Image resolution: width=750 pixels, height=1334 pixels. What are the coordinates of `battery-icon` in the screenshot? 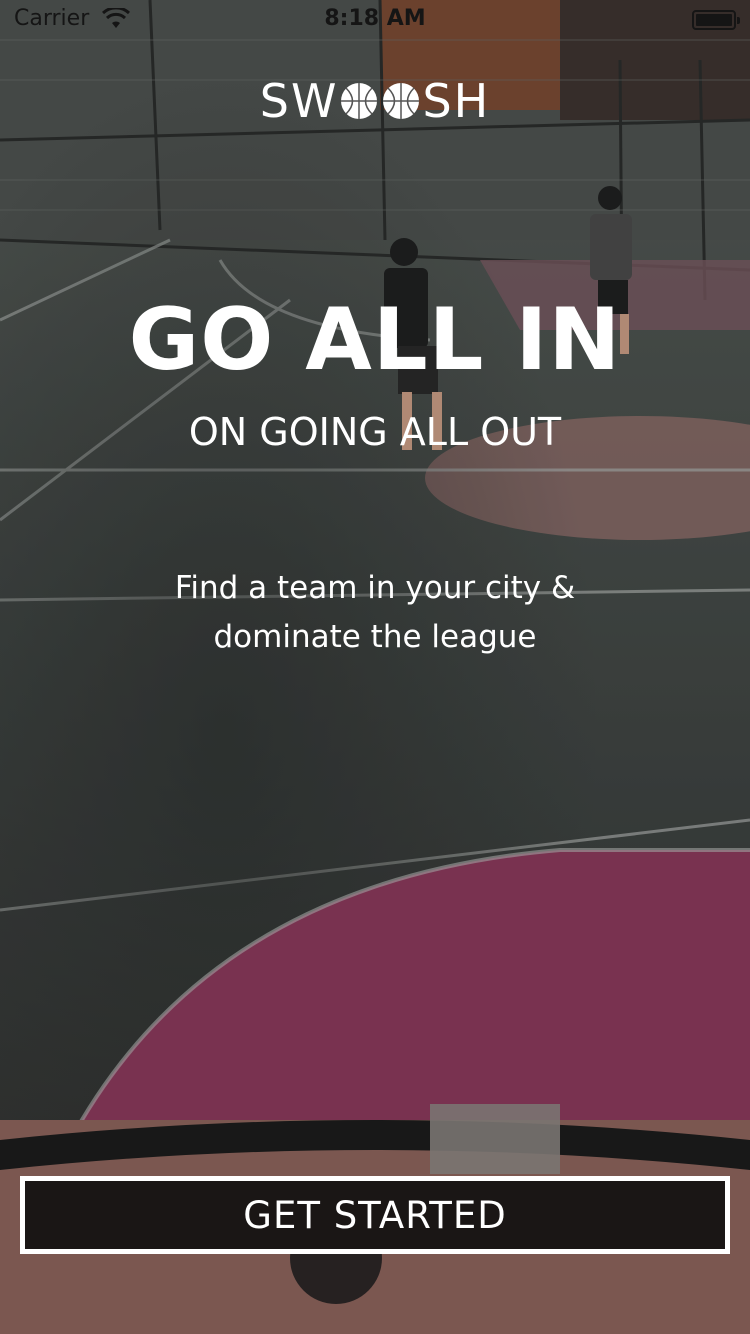 It's located at (716, 20).